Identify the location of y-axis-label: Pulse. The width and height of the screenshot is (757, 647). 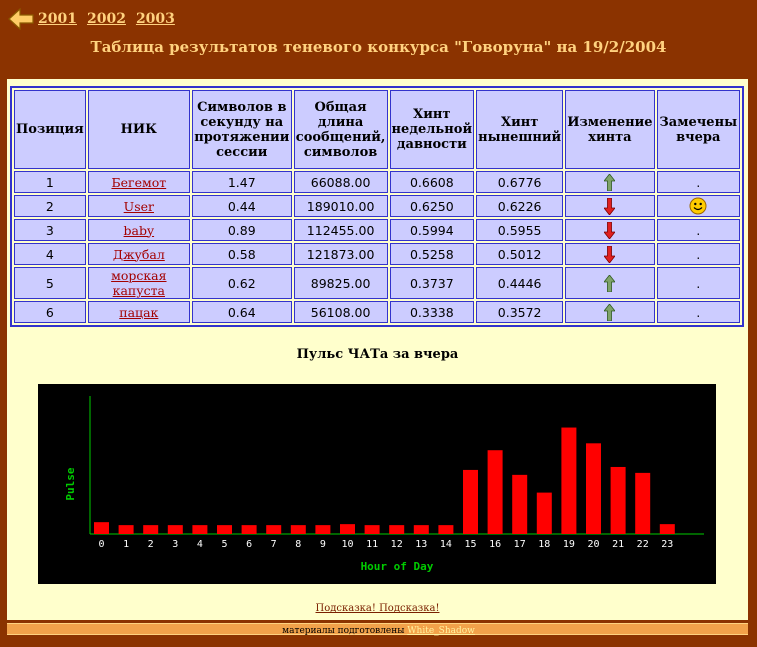
(70, 483).